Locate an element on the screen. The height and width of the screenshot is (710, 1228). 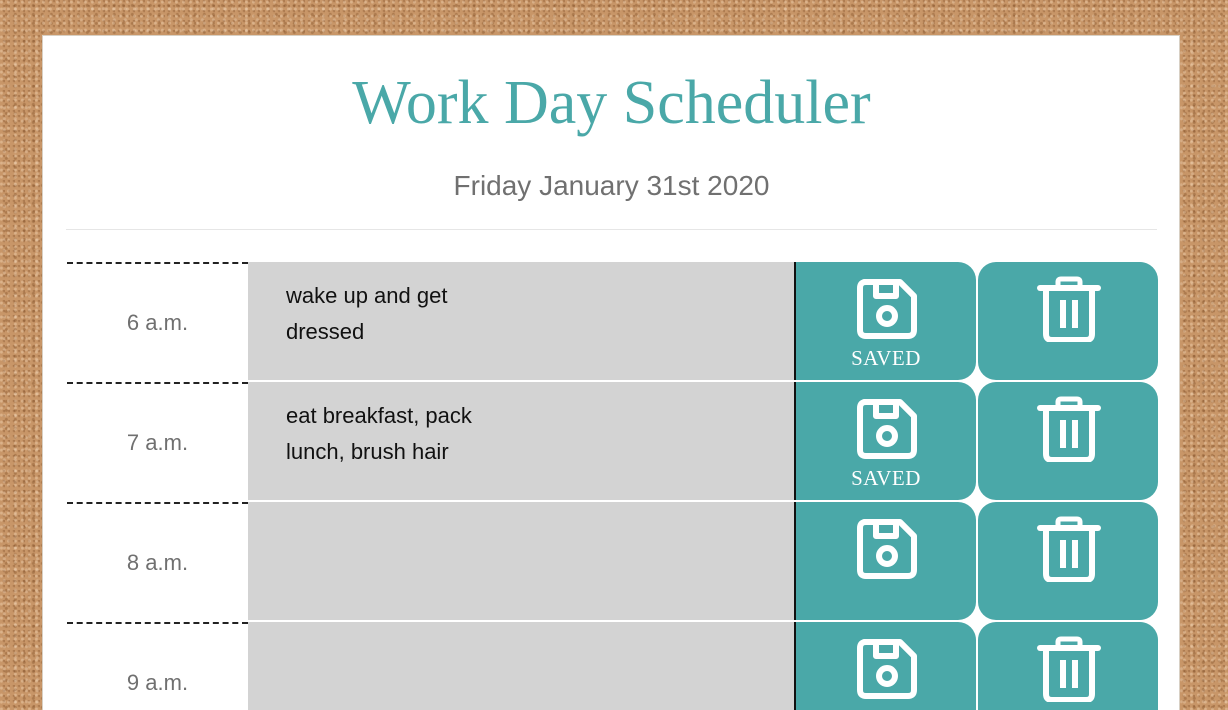
time-block-row: 9 a.m. is located at coordinates (612, 666).